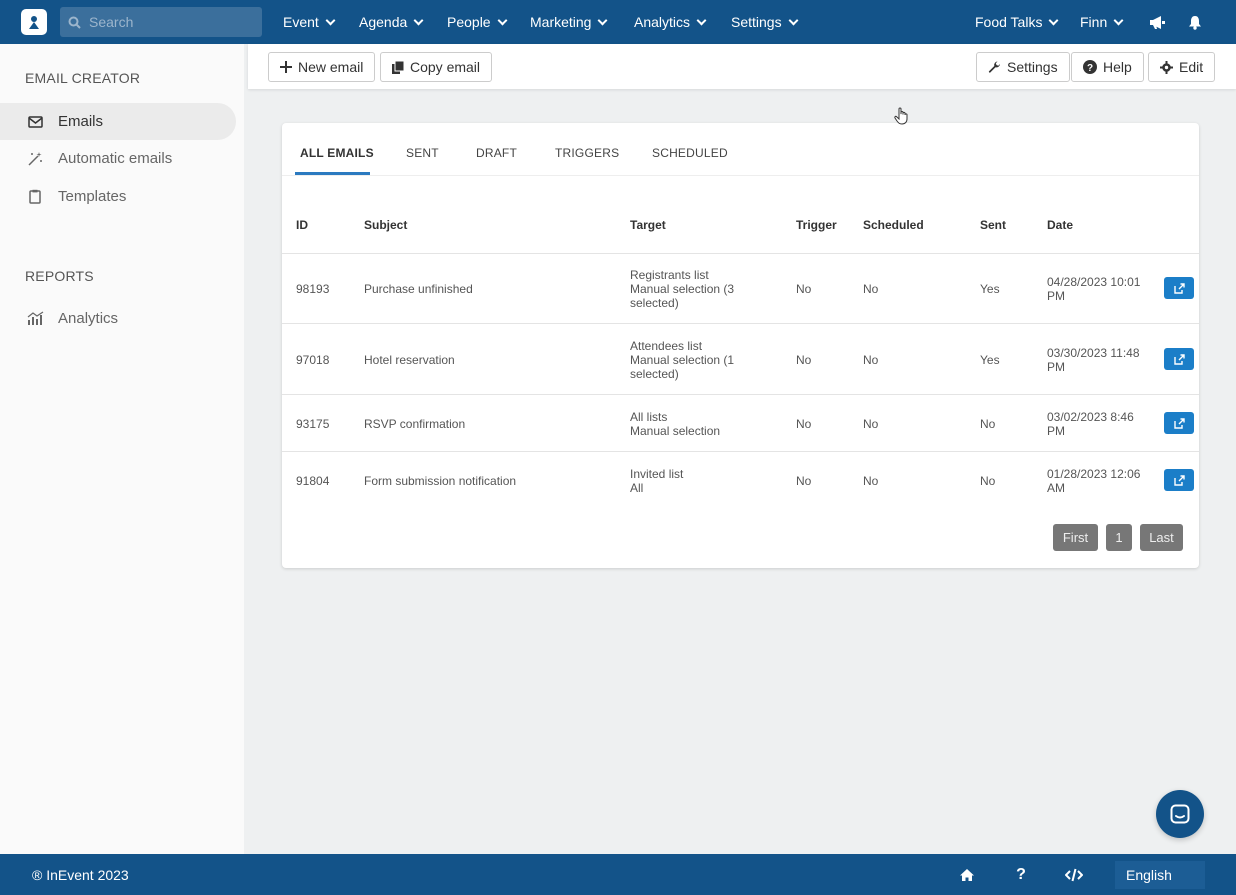  What do you see at coordinates (118, 121) in the screenshot?
I see `sidebar-item-emails: Emails` at bounding box center [118, 121].